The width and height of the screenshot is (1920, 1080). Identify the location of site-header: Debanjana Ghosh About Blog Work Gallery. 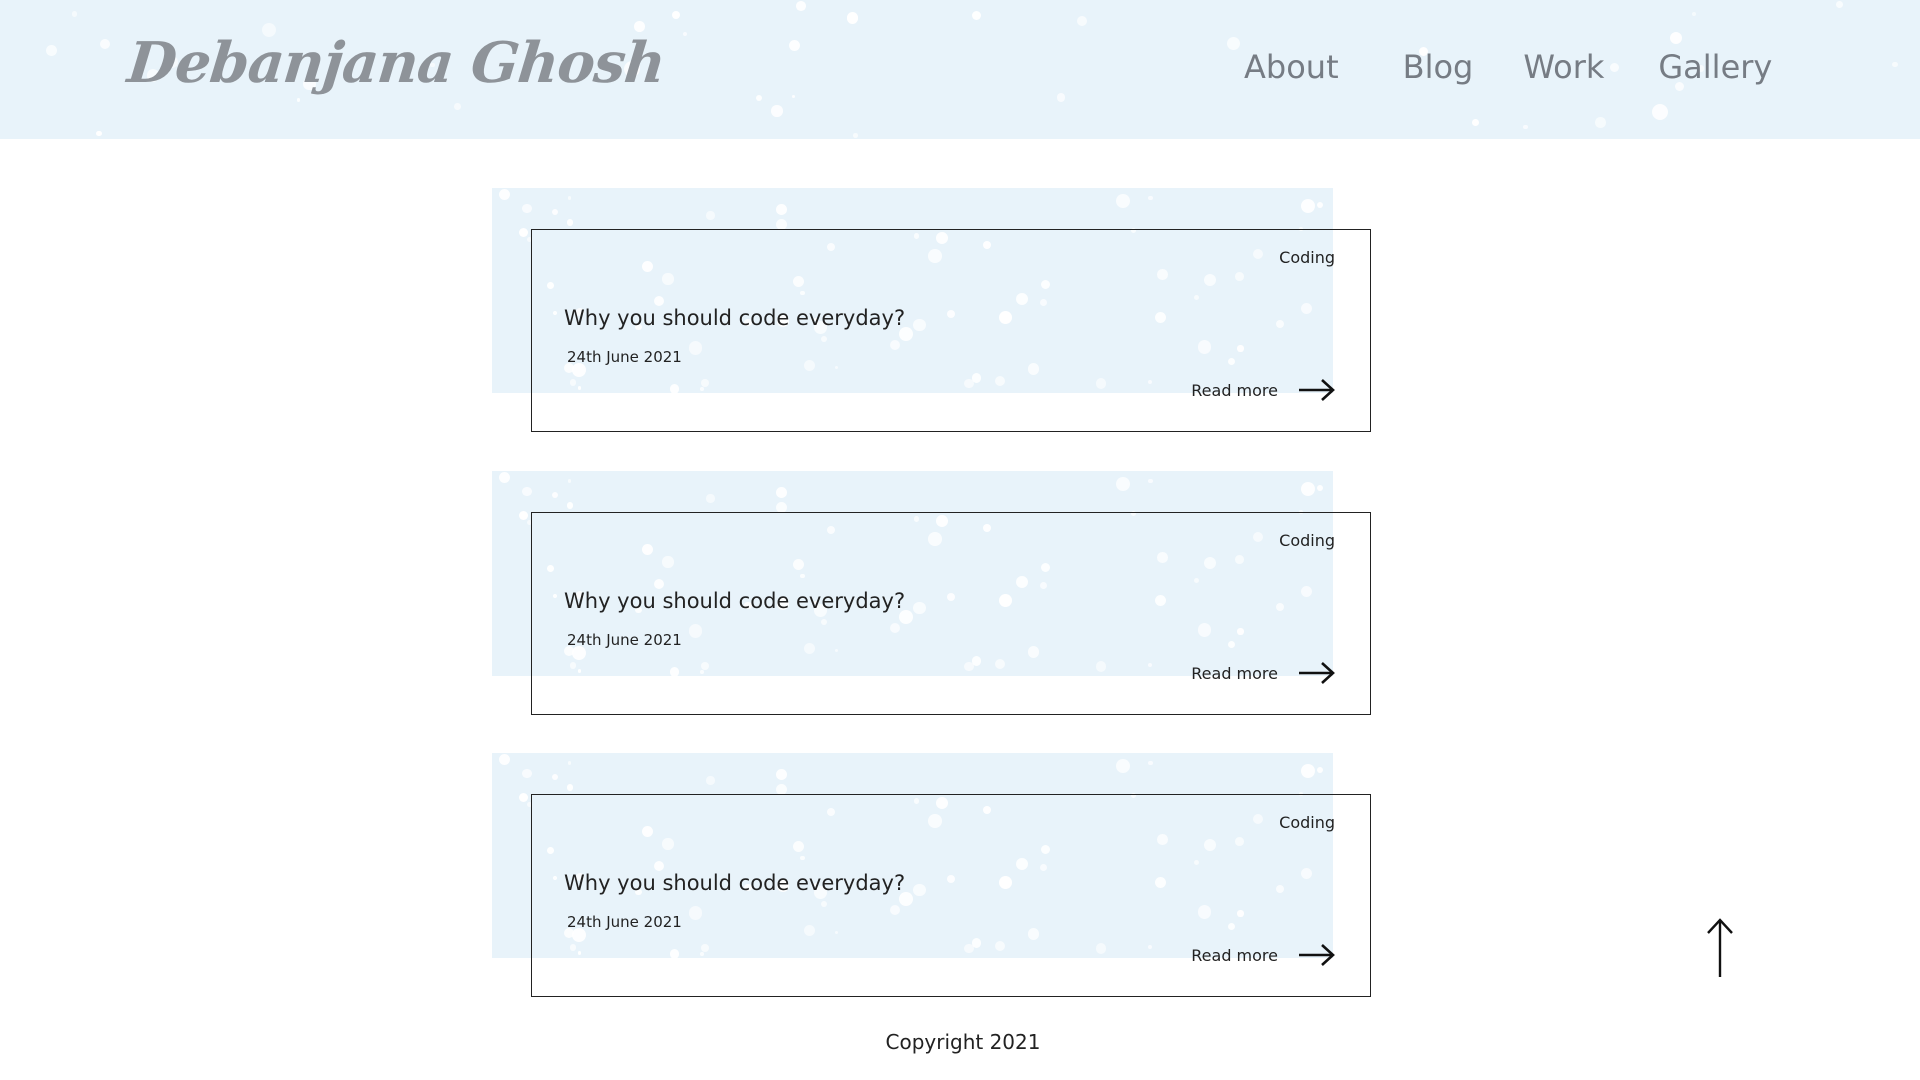
(960, 69).